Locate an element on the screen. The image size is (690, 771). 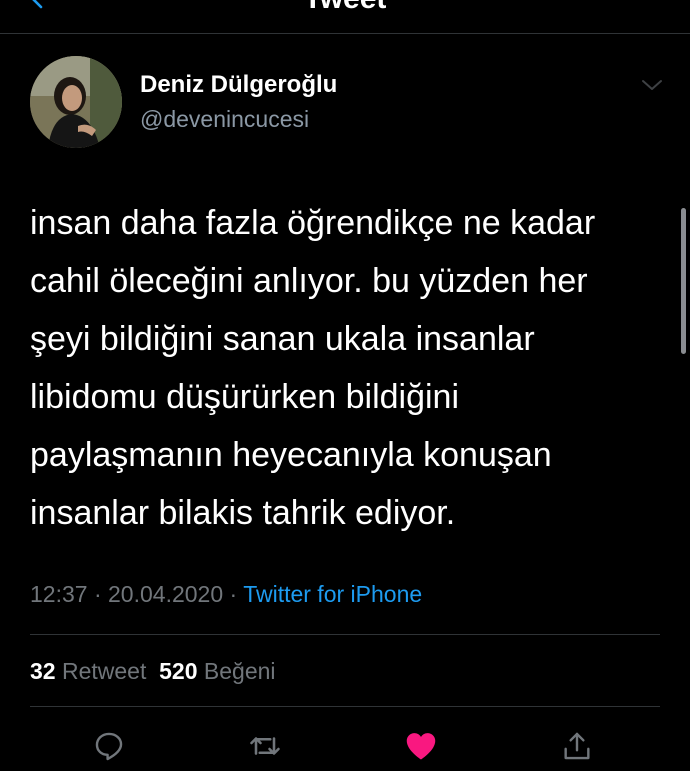
retweet-count: 32 is located at coordinates (43, 671).